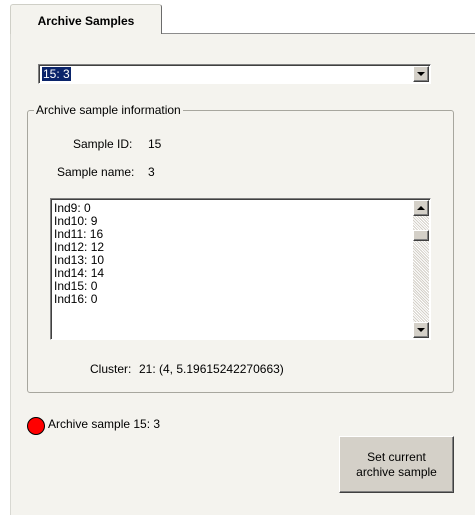 The height and width of the screenshot is (515, 475). What do you see at coordinates (103, 144) in the screenshot?
I see `sample-id-label: Sample ID:` at bounding box center [103, 144].